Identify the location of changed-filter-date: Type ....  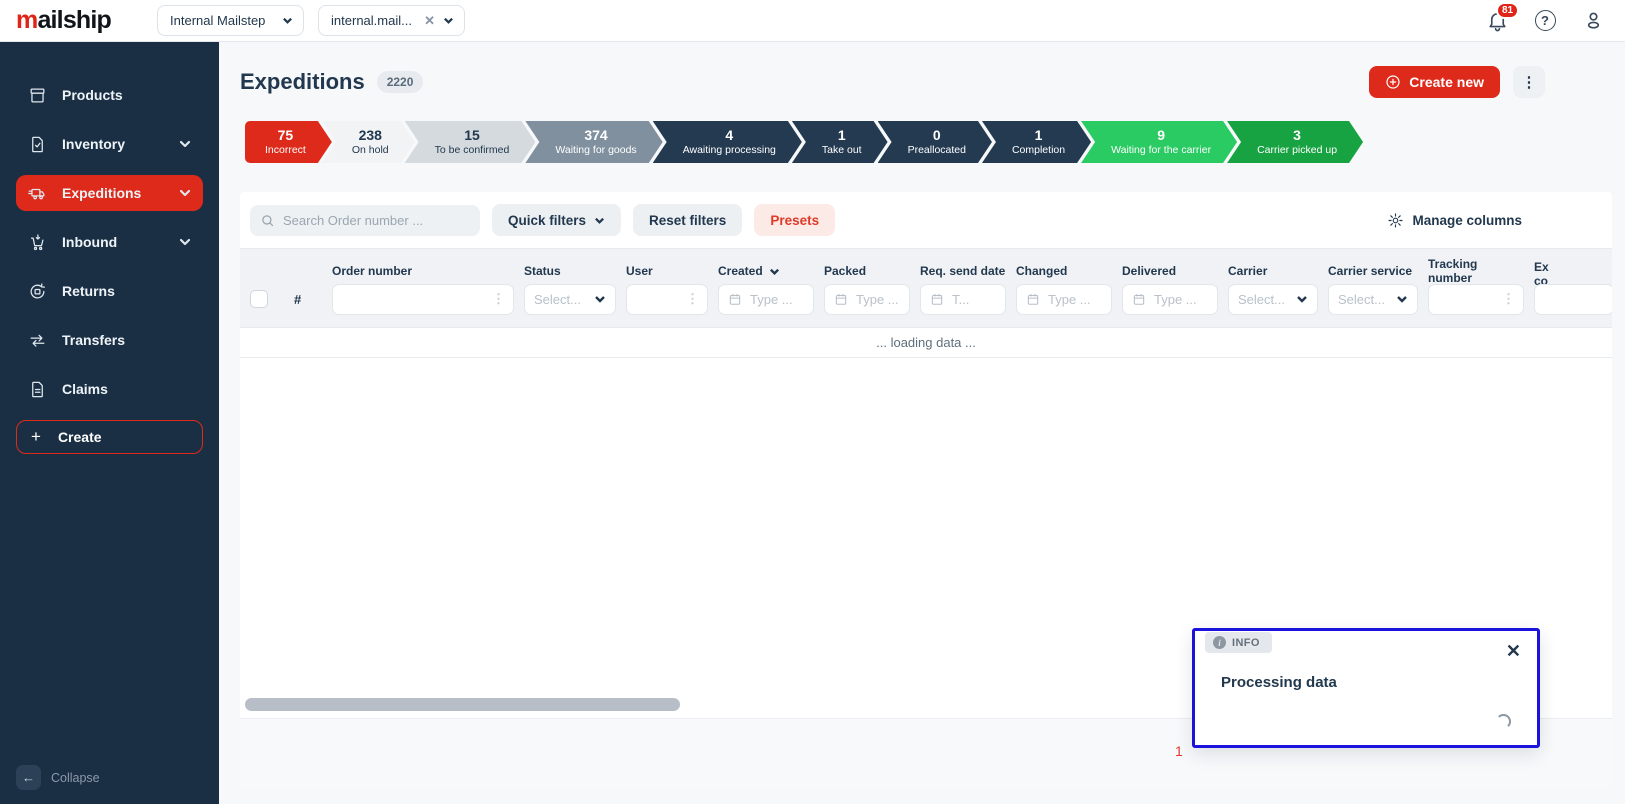
(1064, 299).